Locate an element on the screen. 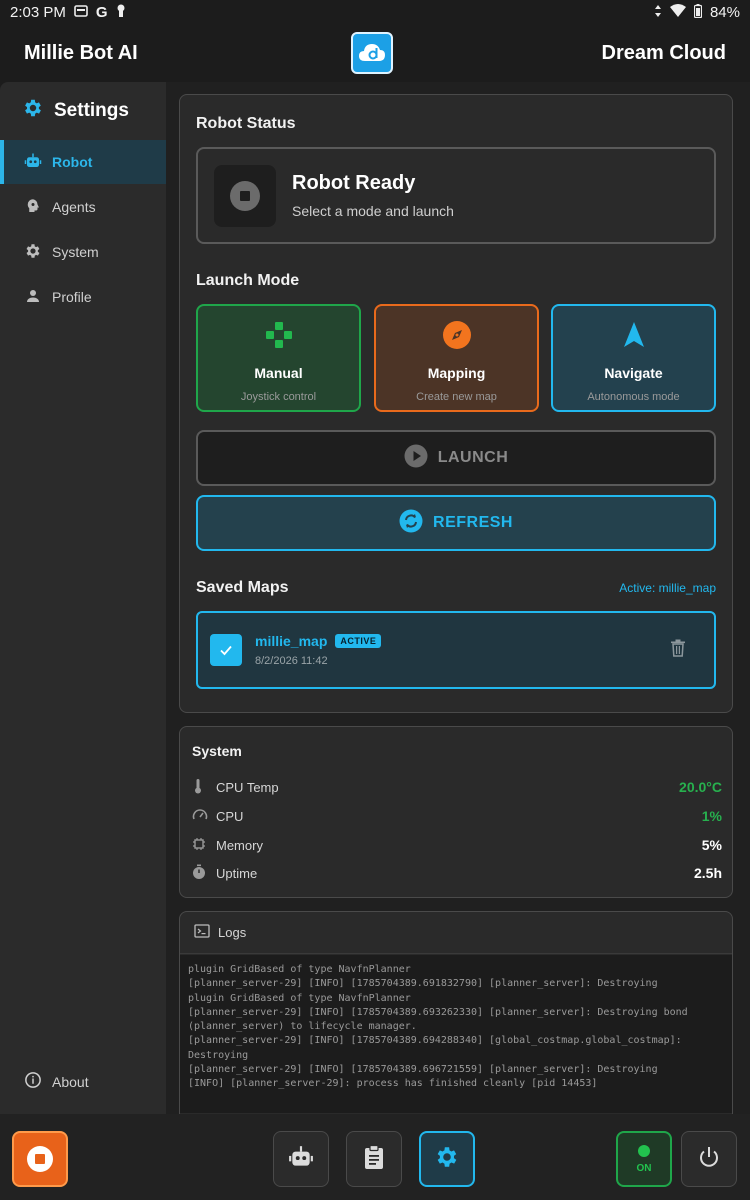  log-line: (planner_server) to lifecycle manager. is located at coordinates (302, 1027).